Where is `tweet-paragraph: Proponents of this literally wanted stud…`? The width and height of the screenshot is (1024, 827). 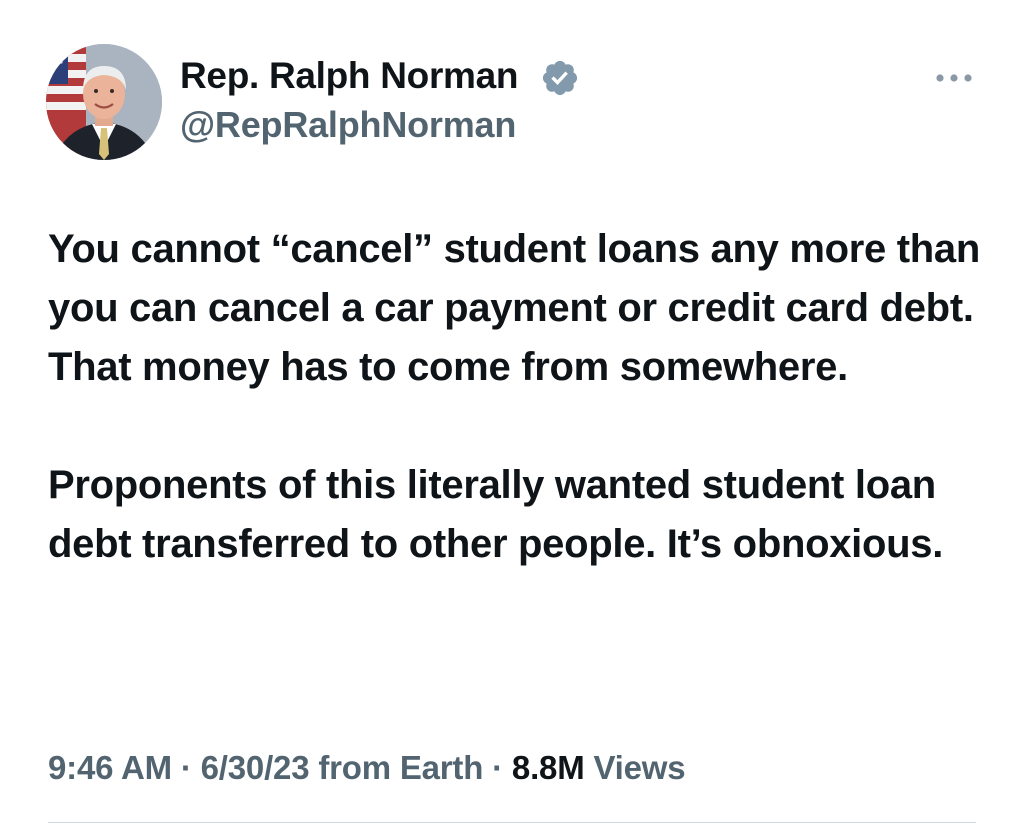 tweet-paragraph: Proponents of this literally wanted stud… is located at coordinates (496, 514).